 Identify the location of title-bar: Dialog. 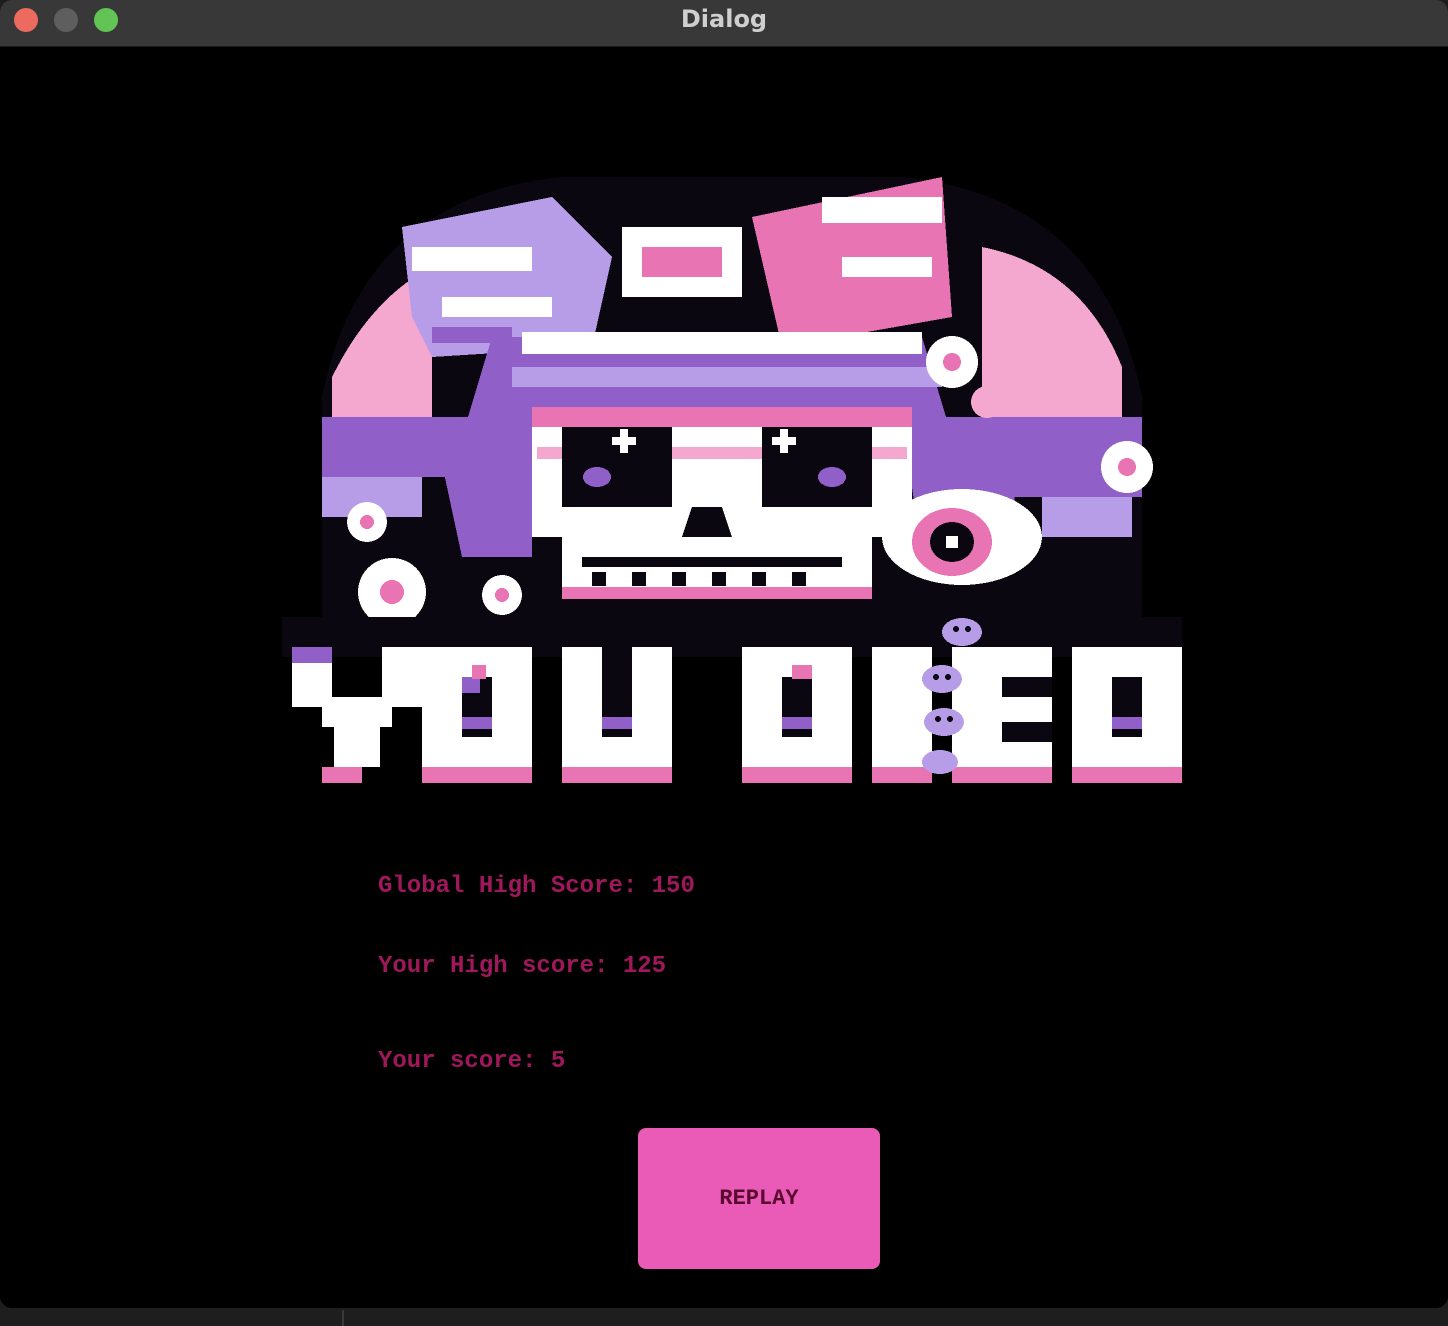
(724, 23).